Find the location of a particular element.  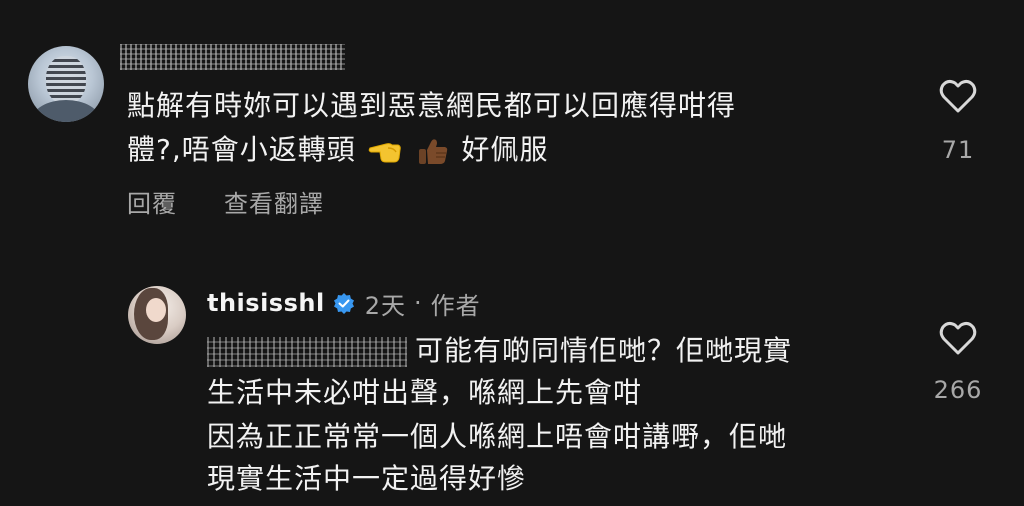

backhand-index-pointing-left-emoji is located at coordinates (384, 153).